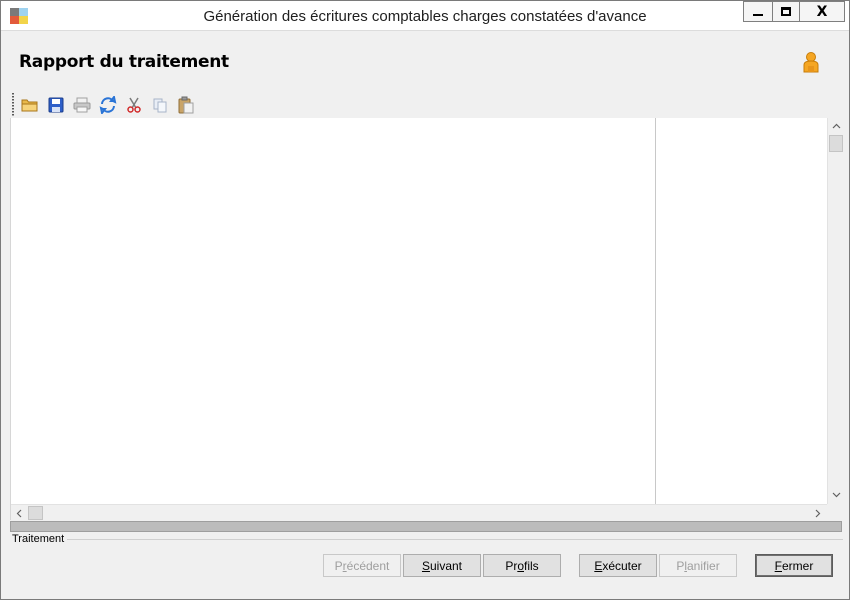 This screenshot has height=600, width=850. I want to click on copy-button, so click(160, 105).